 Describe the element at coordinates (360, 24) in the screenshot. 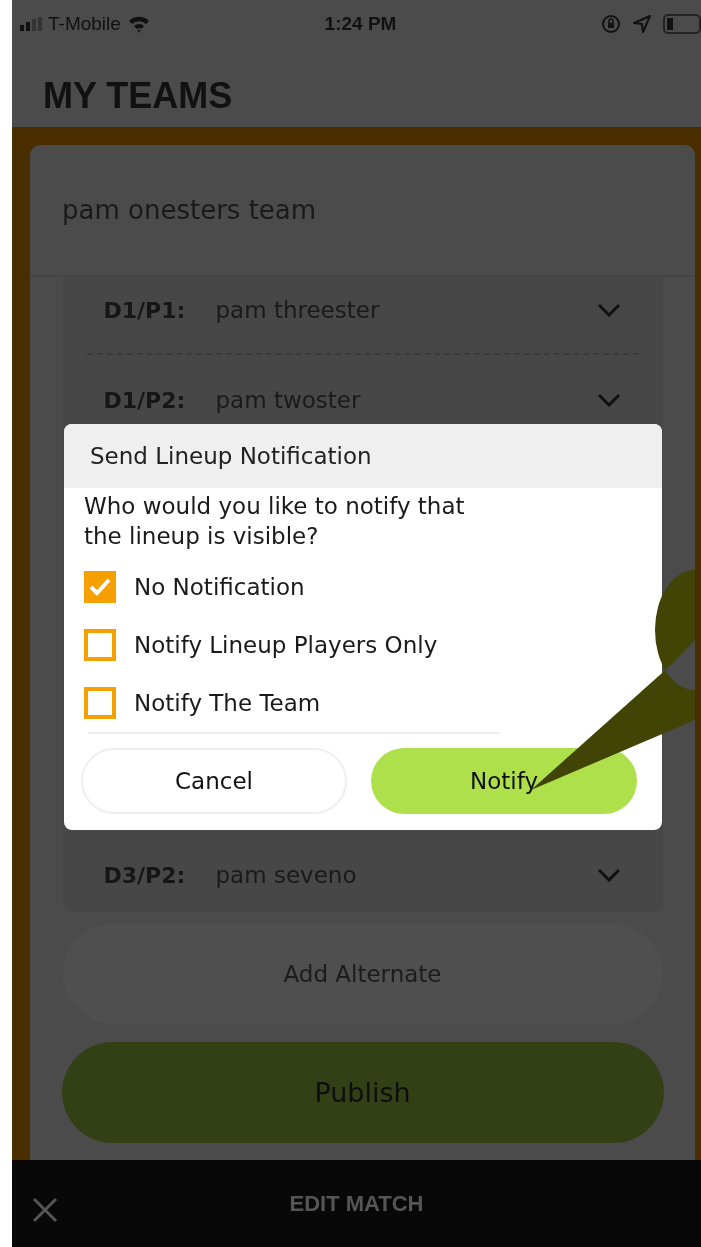

I see `status-time: 1:24 PM` at that location.